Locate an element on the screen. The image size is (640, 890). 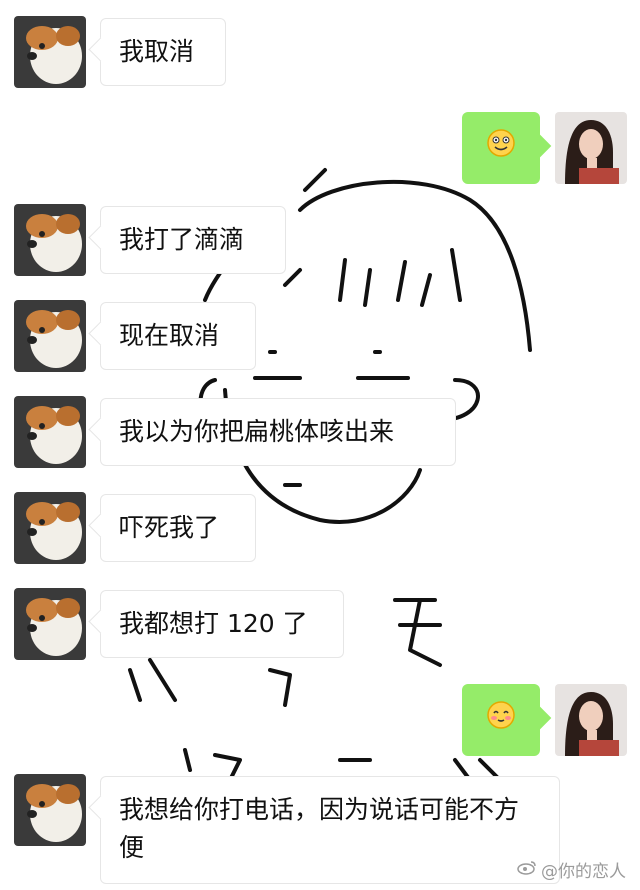
message-text: 吓死我了 is located at coordinates (169, 527).